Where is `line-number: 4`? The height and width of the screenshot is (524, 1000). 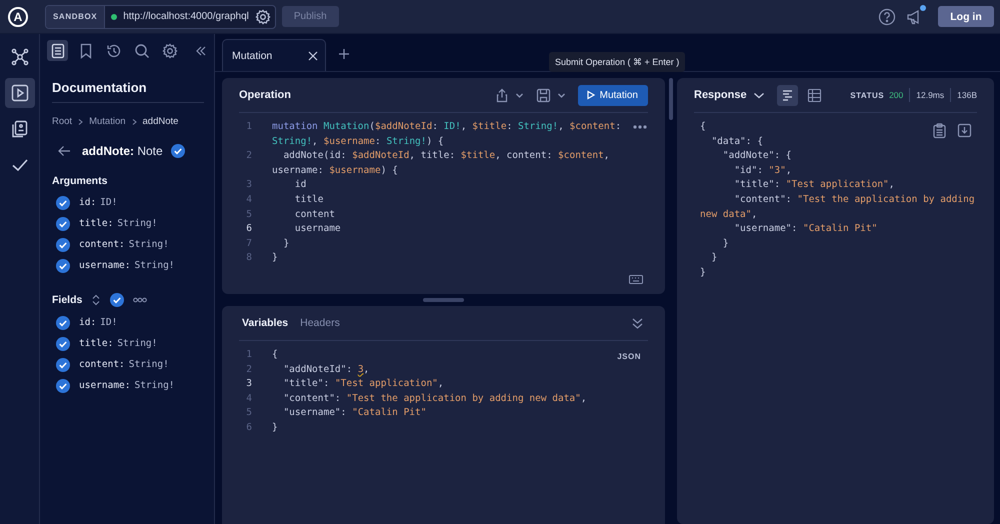 line-number: 4 is located at coordinates (249, 399).